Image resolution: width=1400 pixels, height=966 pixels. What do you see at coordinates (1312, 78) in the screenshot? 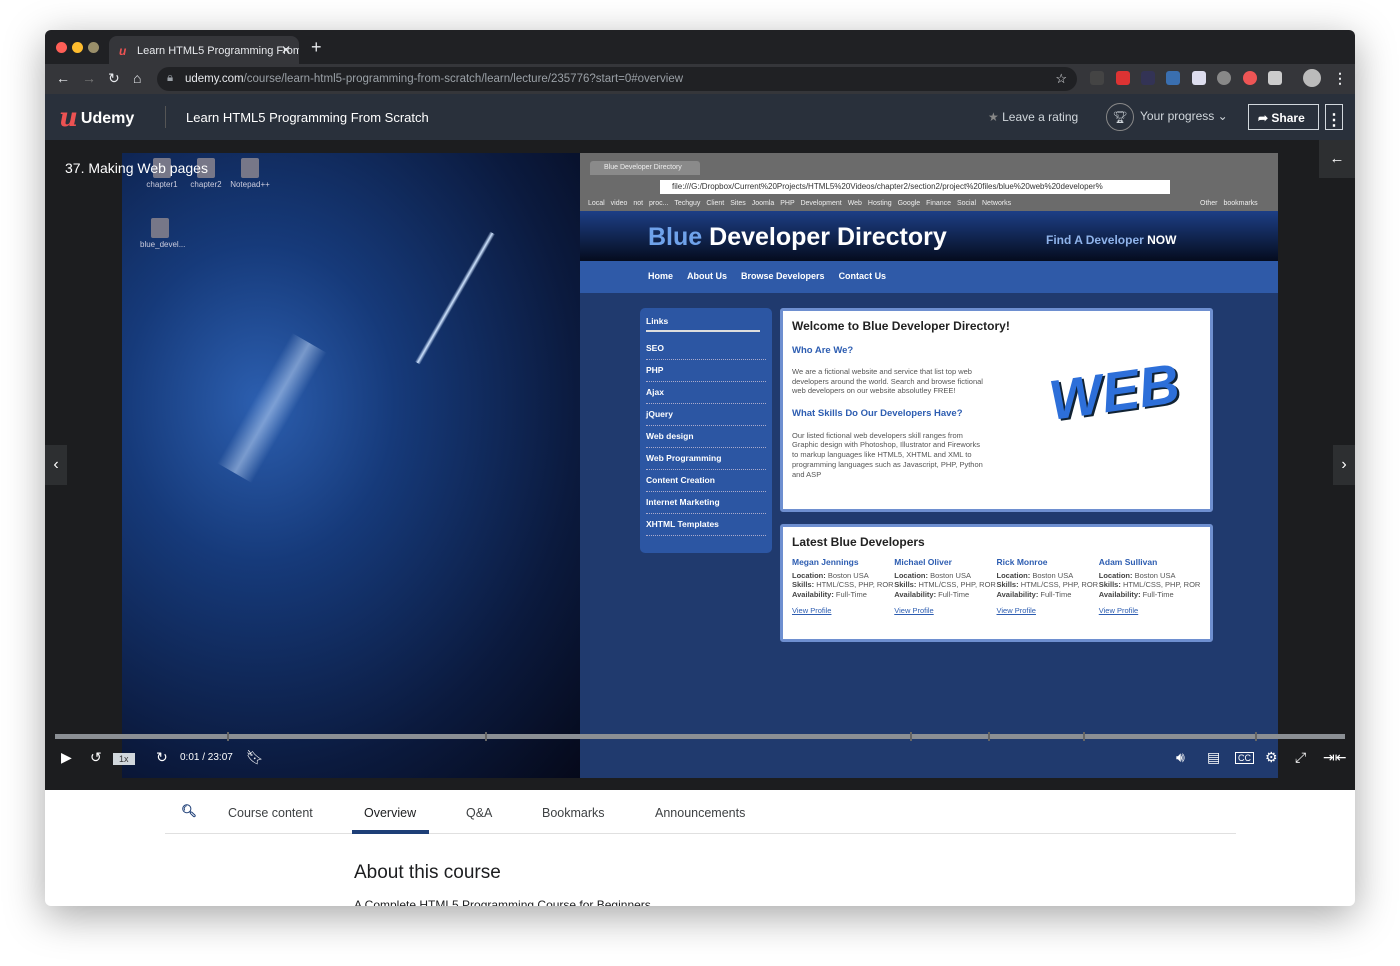
I see `profile-avatar` at bounding box center [1312, 78].